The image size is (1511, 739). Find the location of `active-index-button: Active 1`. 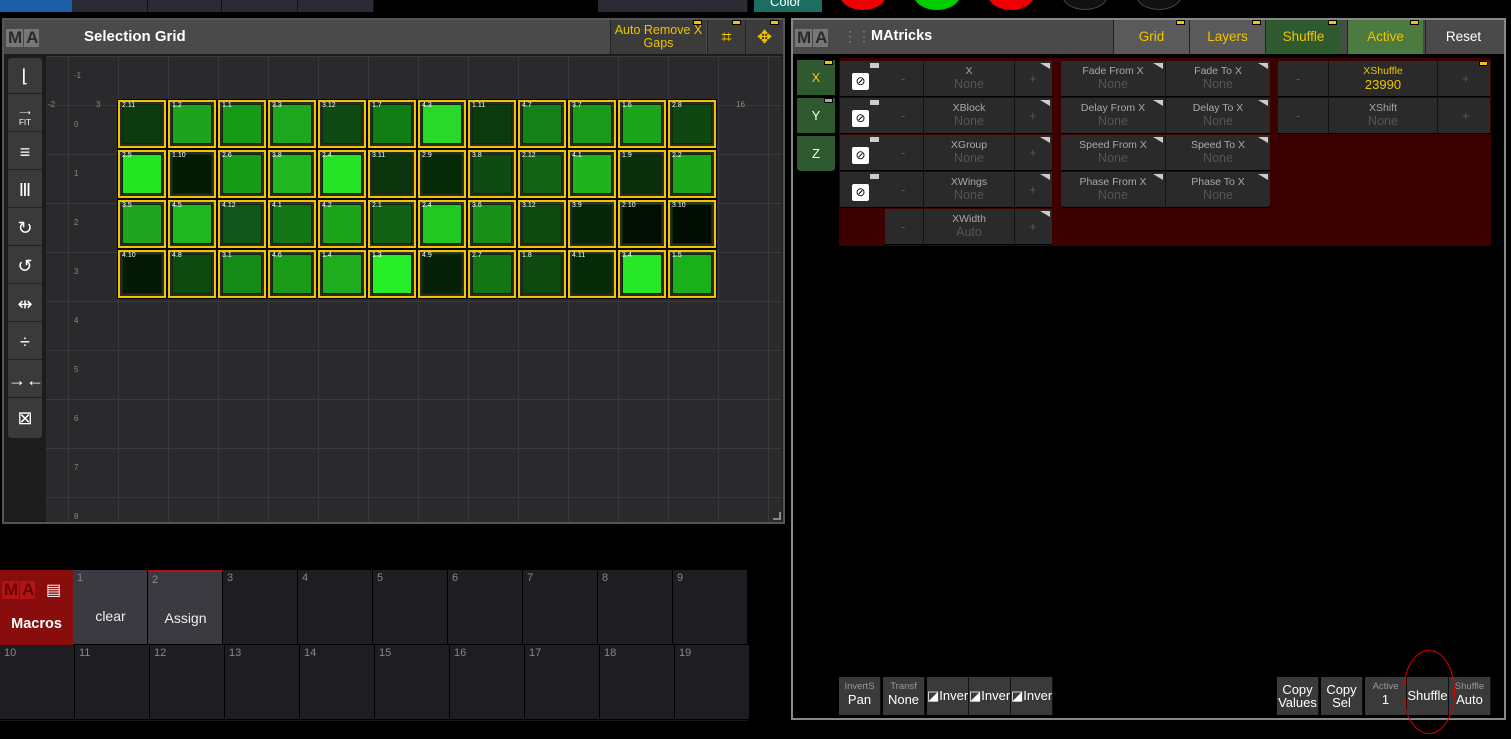

active-index-button: Active 1 is located at coordinates (1386, 696).